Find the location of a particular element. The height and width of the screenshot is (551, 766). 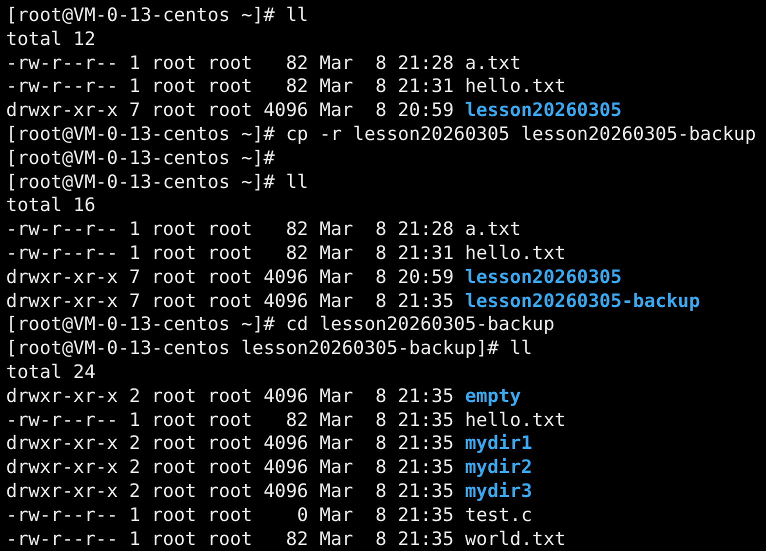

file-details: drwxr-xr-x 7 root root 4096 Mar 8 21:35 is located at coordinates (230, 302).